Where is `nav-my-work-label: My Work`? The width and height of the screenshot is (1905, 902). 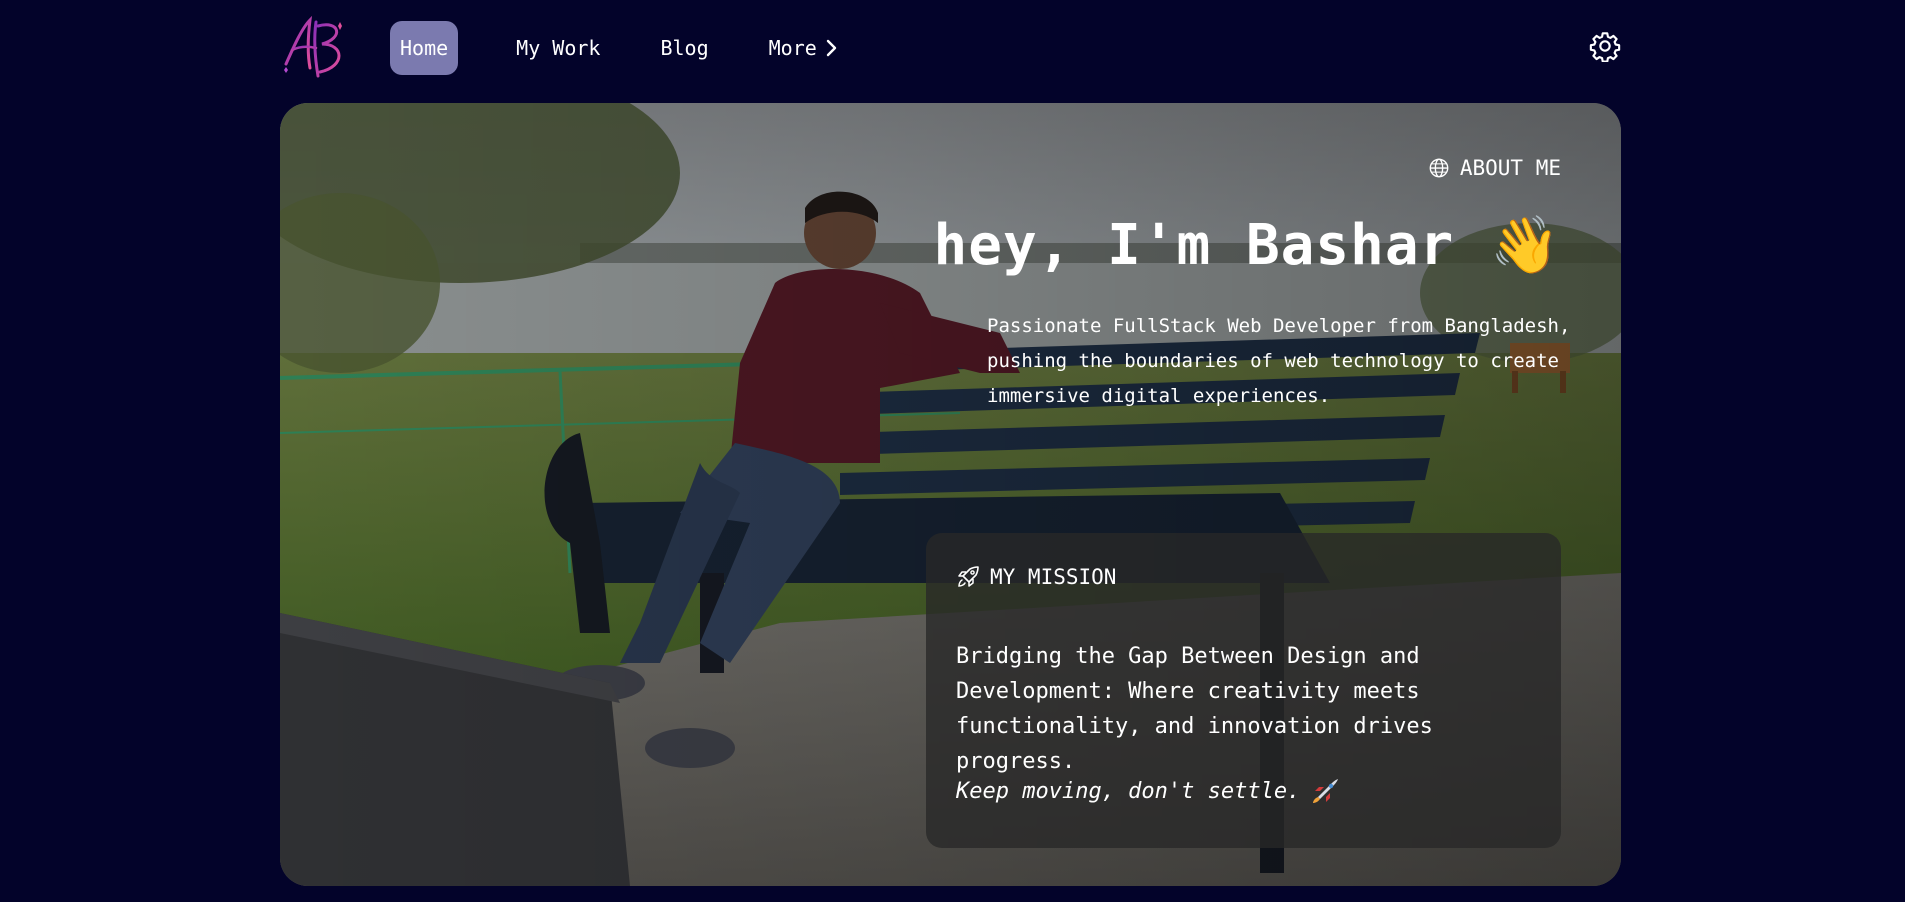 nav-my-work-label: My Work is located at coordinates (558, 48).